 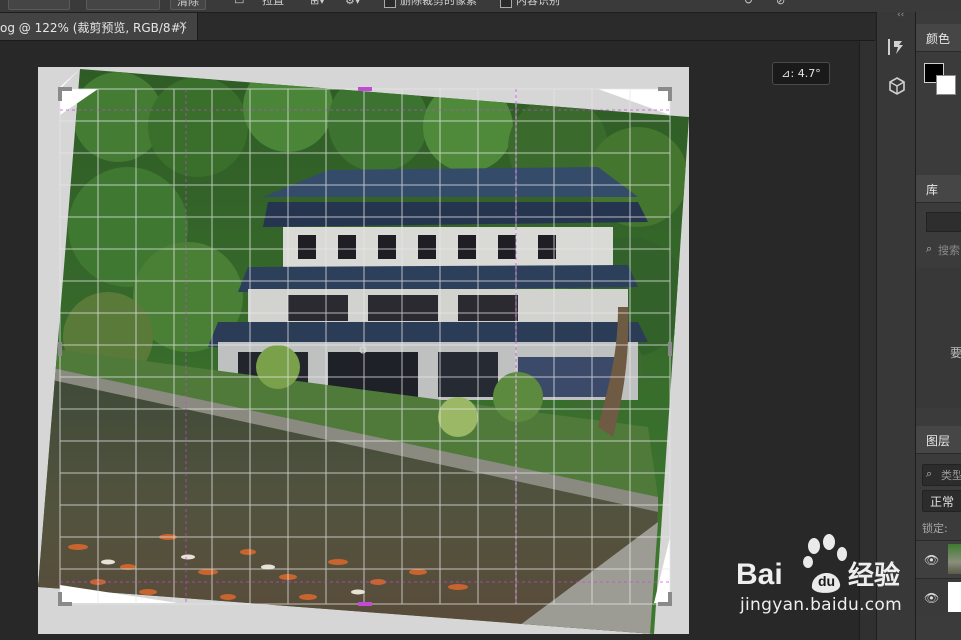 What do you see at coordinates (183, 25) in the screenshot?
I see `close-icon: ×` at bounding box center [183, 25].